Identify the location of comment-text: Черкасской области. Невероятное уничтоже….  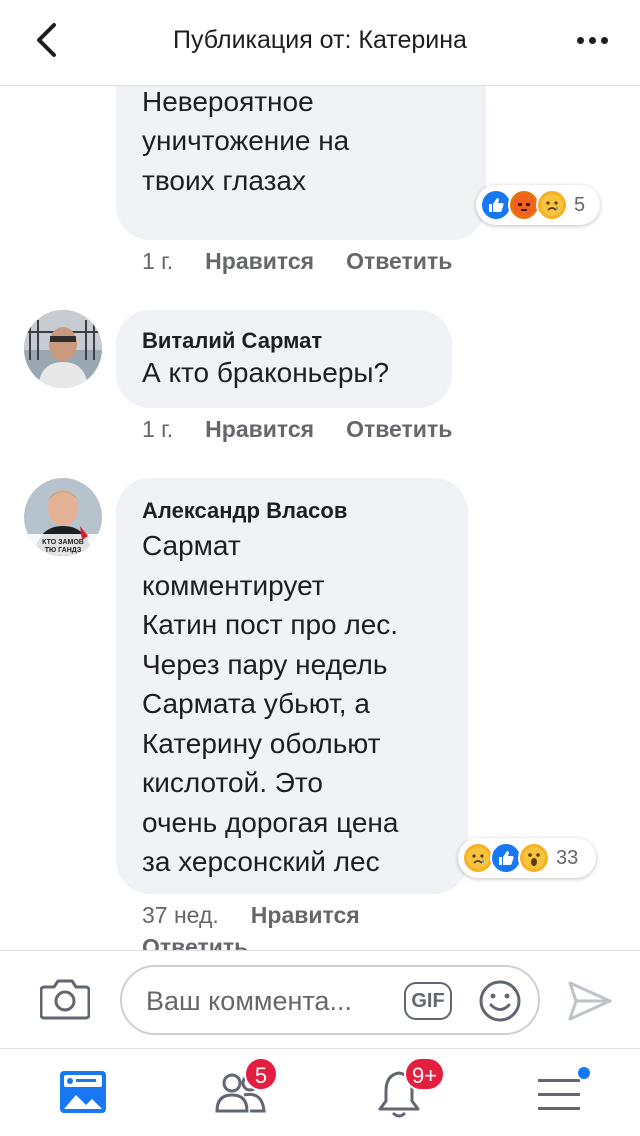
(246, 141).